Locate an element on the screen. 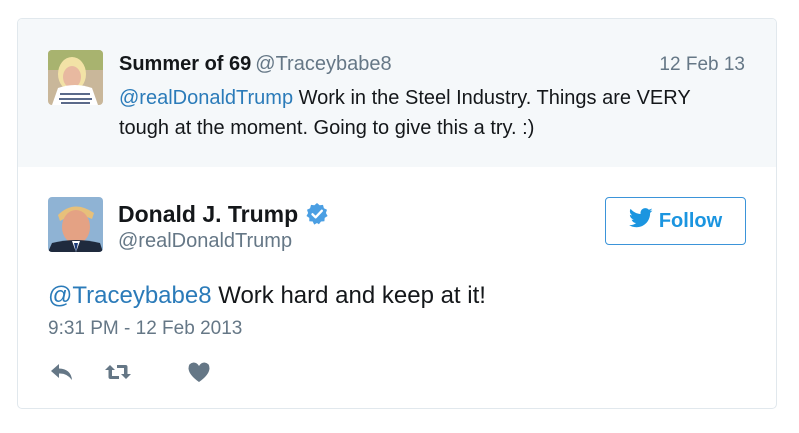  reply-icon is located at coordinates (62, 372).